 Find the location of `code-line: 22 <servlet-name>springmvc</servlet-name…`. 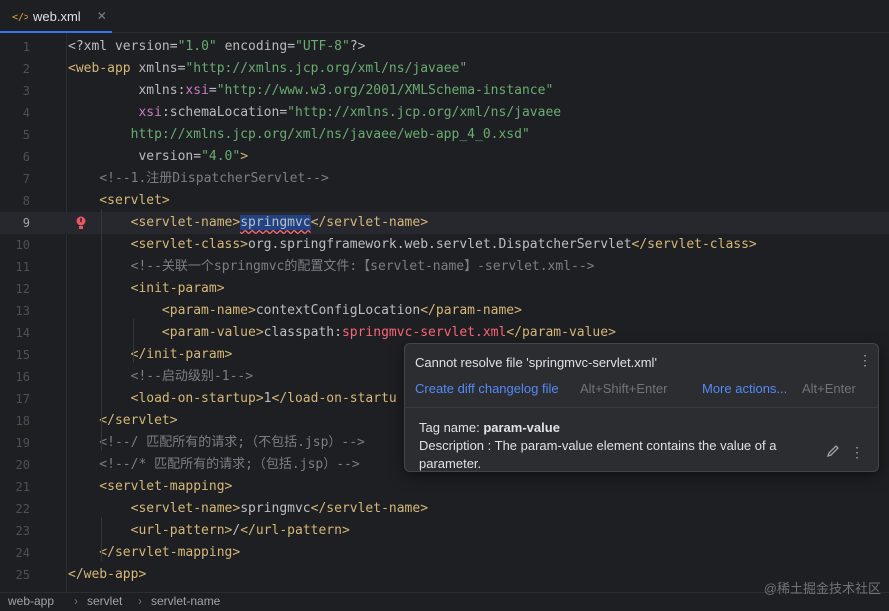

code-line: 22 <servlet-name>springmvc</servlet-name… is located at coordinates (444, 509).